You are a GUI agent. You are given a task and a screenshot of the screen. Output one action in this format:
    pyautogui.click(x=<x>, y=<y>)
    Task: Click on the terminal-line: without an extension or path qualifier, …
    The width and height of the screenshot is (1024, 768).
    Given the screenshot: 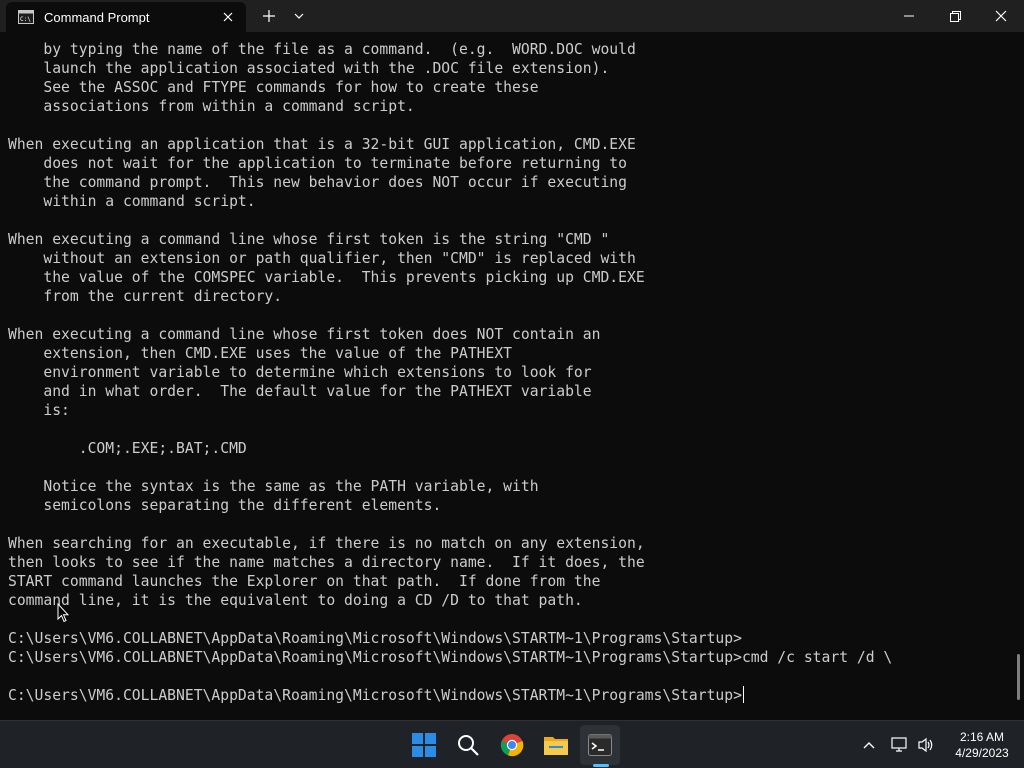 What is the action you would take?
    pyautogui.click(x=322, y=258)
    